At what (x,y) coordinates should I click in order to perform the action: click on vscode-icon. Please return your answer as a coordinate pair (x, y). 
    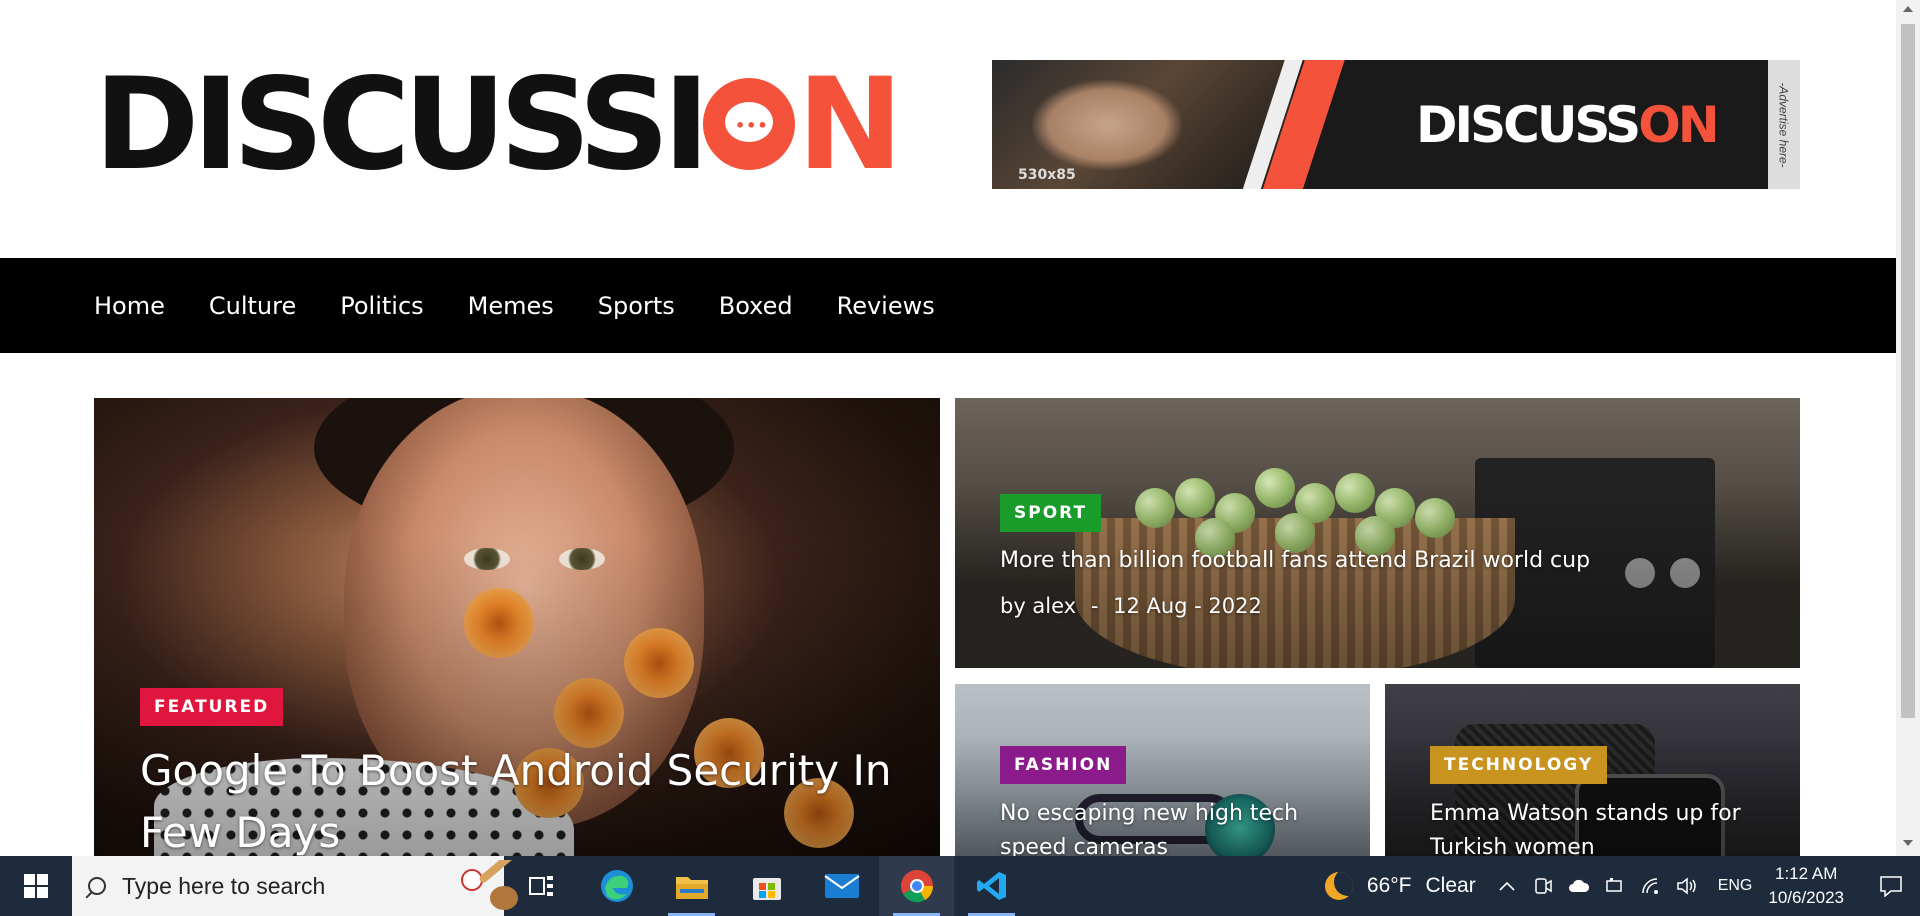
    Looking at the image, I should click on (991, 886).